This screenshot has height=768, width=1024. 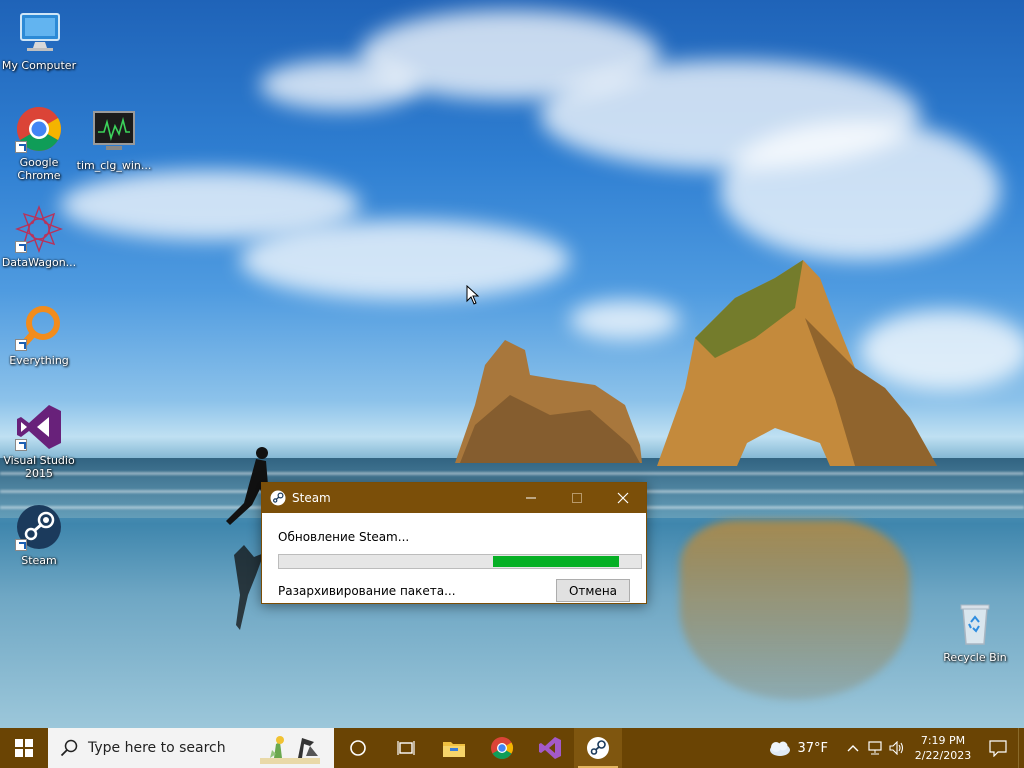 I want to click on action-center-button, so click(x=998, y=748).